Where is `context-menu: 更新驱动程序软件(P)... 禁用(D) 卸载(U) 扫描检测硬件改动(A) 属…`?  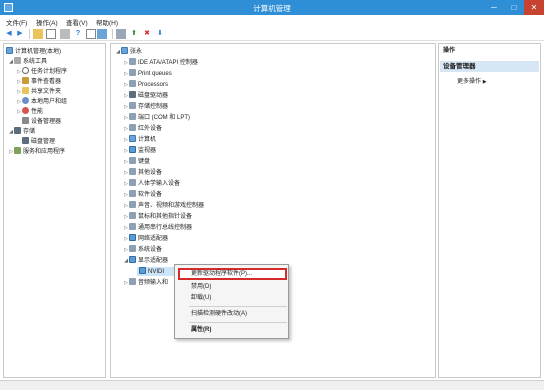
context-menu: 更新驱动程序软件(P)... 禁用(D) 卸载(U) 扫描检测硬件改动(A) 属… is located at coordinates (231, 301).